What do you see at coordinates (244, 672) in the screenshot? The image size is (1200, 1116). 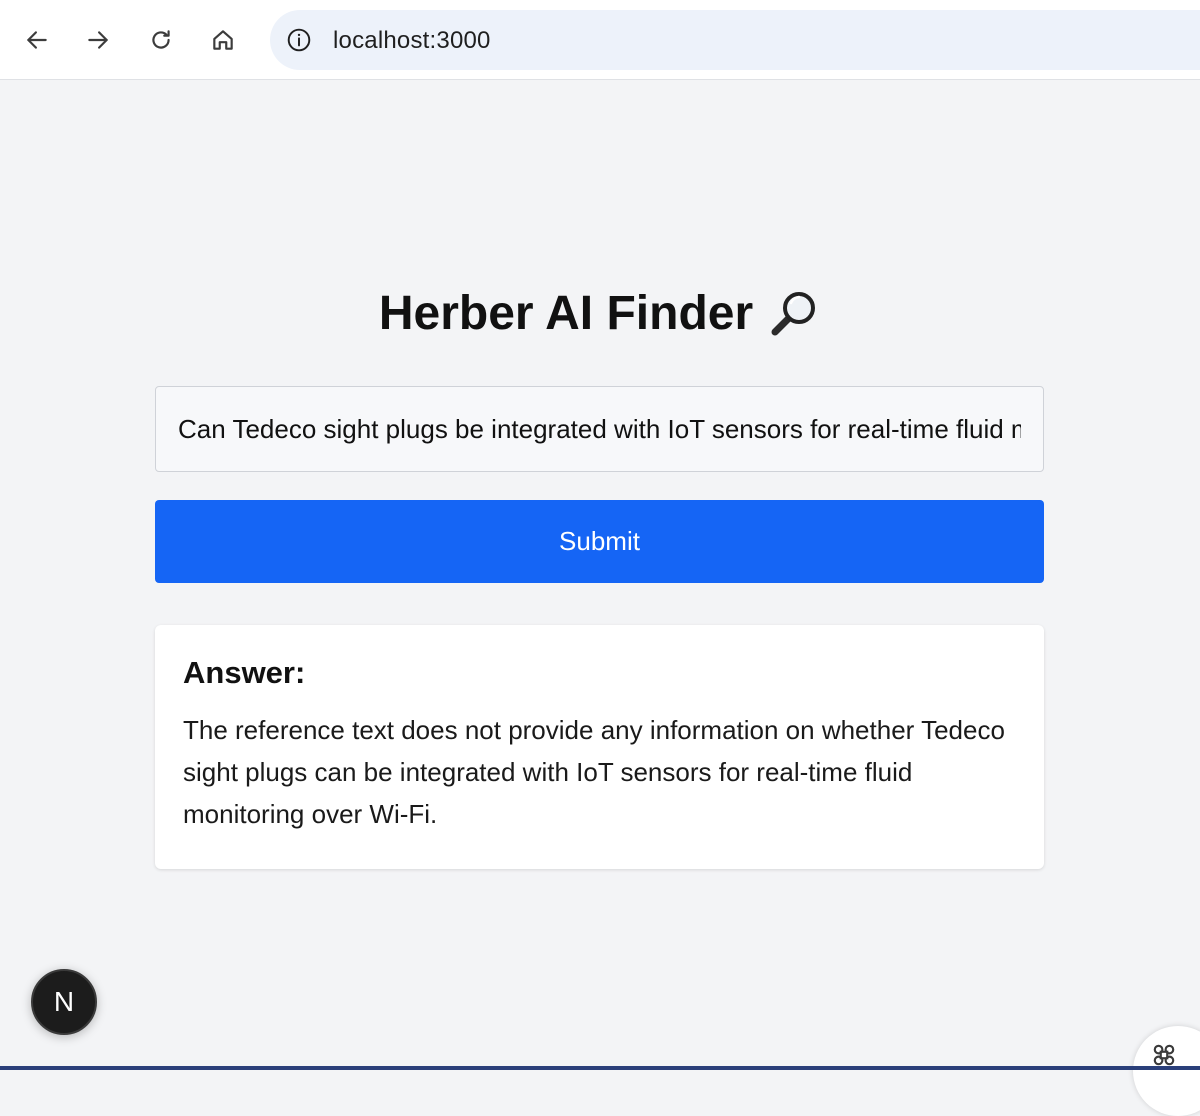 I see `answer-heading: Answer:` at bounding box center [244, 672].